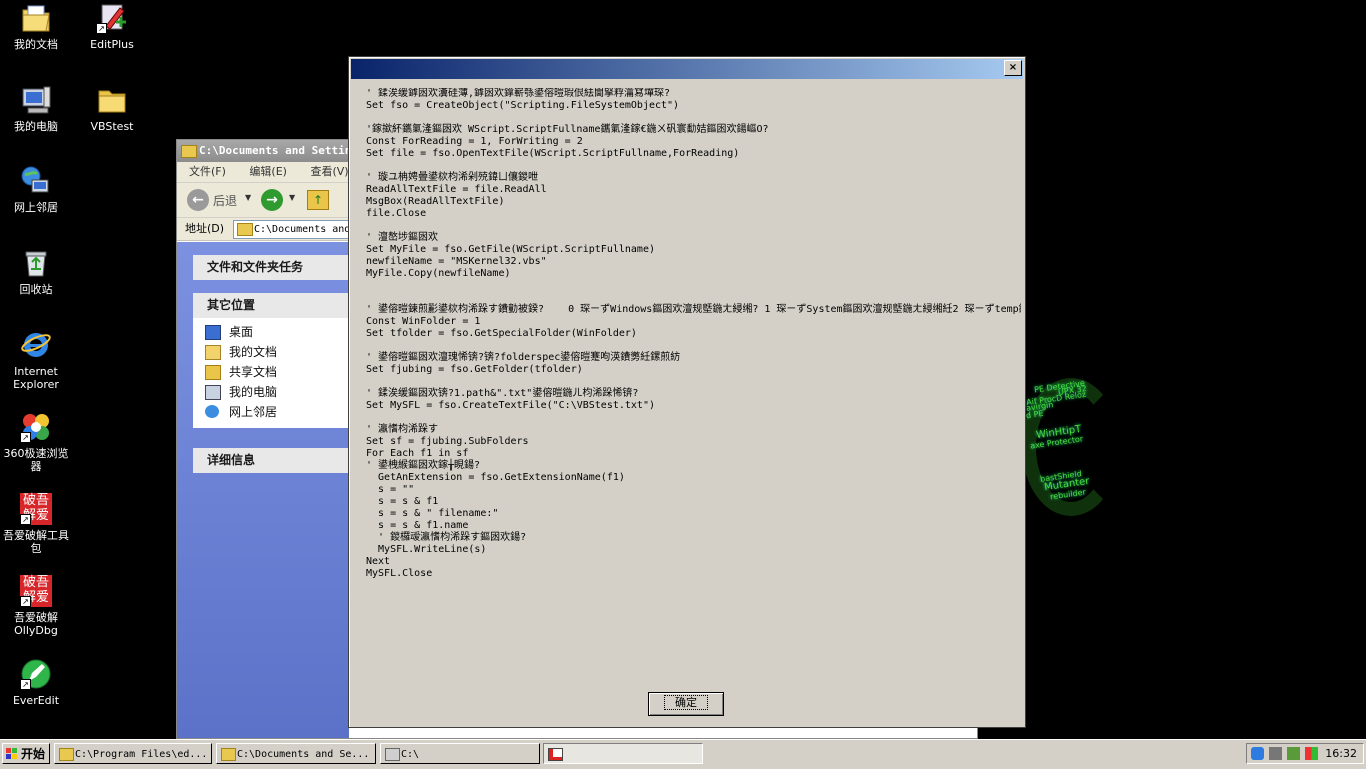 Image resolution: width=1366 pixels, height=769 pixels. Describe the element at coordinates (271, 332) in the screenshot. I see `place-desktop: 桌面` at that location.